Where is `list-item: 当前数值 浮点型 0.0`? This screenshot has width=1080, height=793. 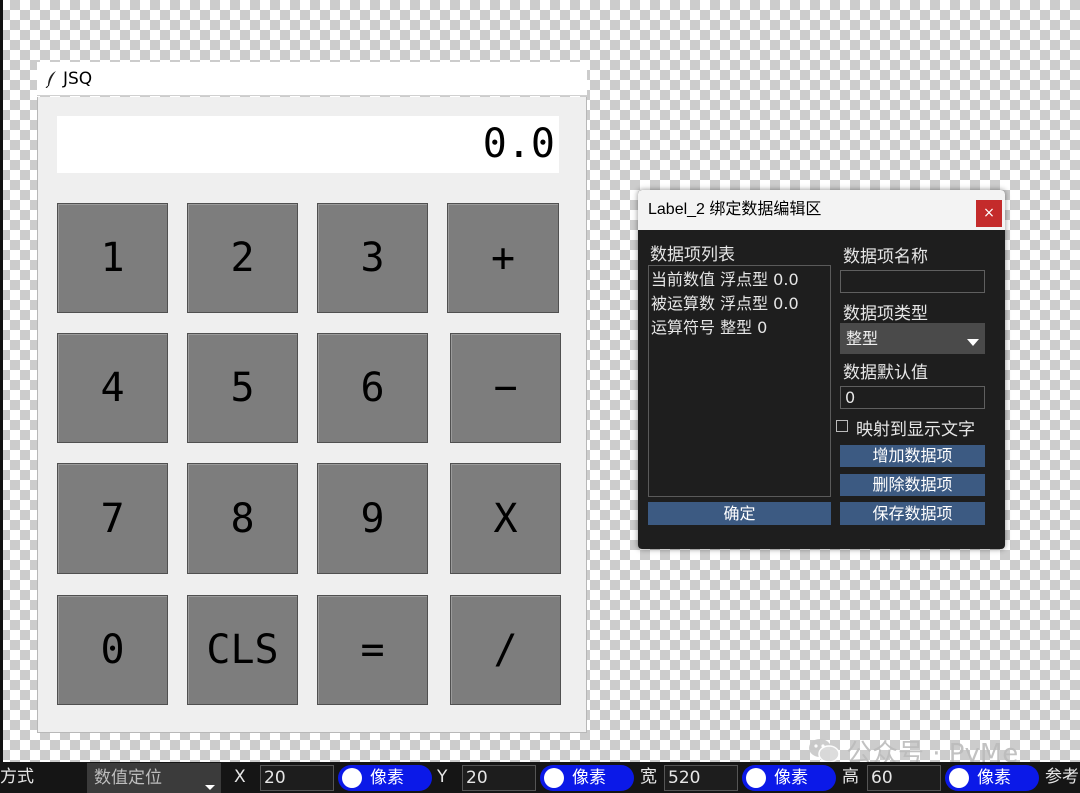
list-item: 当前数值 浮点型 0.0 is located at coordinates (739, 280).